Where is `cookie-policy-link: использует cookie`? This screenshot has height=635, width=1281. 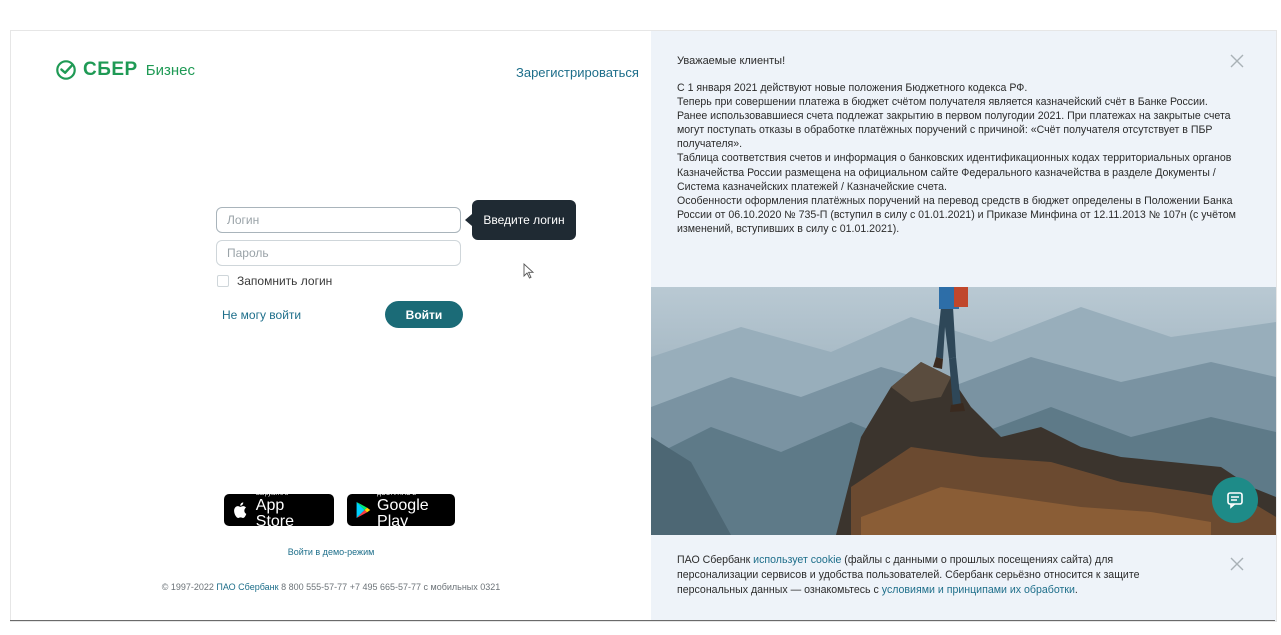
cookie-policy-link: использует cookie is located at coordinates (797, 560).